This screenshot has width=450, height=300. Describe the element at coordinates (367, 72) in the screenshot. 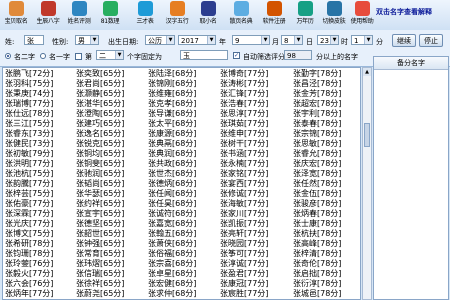

I see `scroll-up-icon: ▲` at that location.